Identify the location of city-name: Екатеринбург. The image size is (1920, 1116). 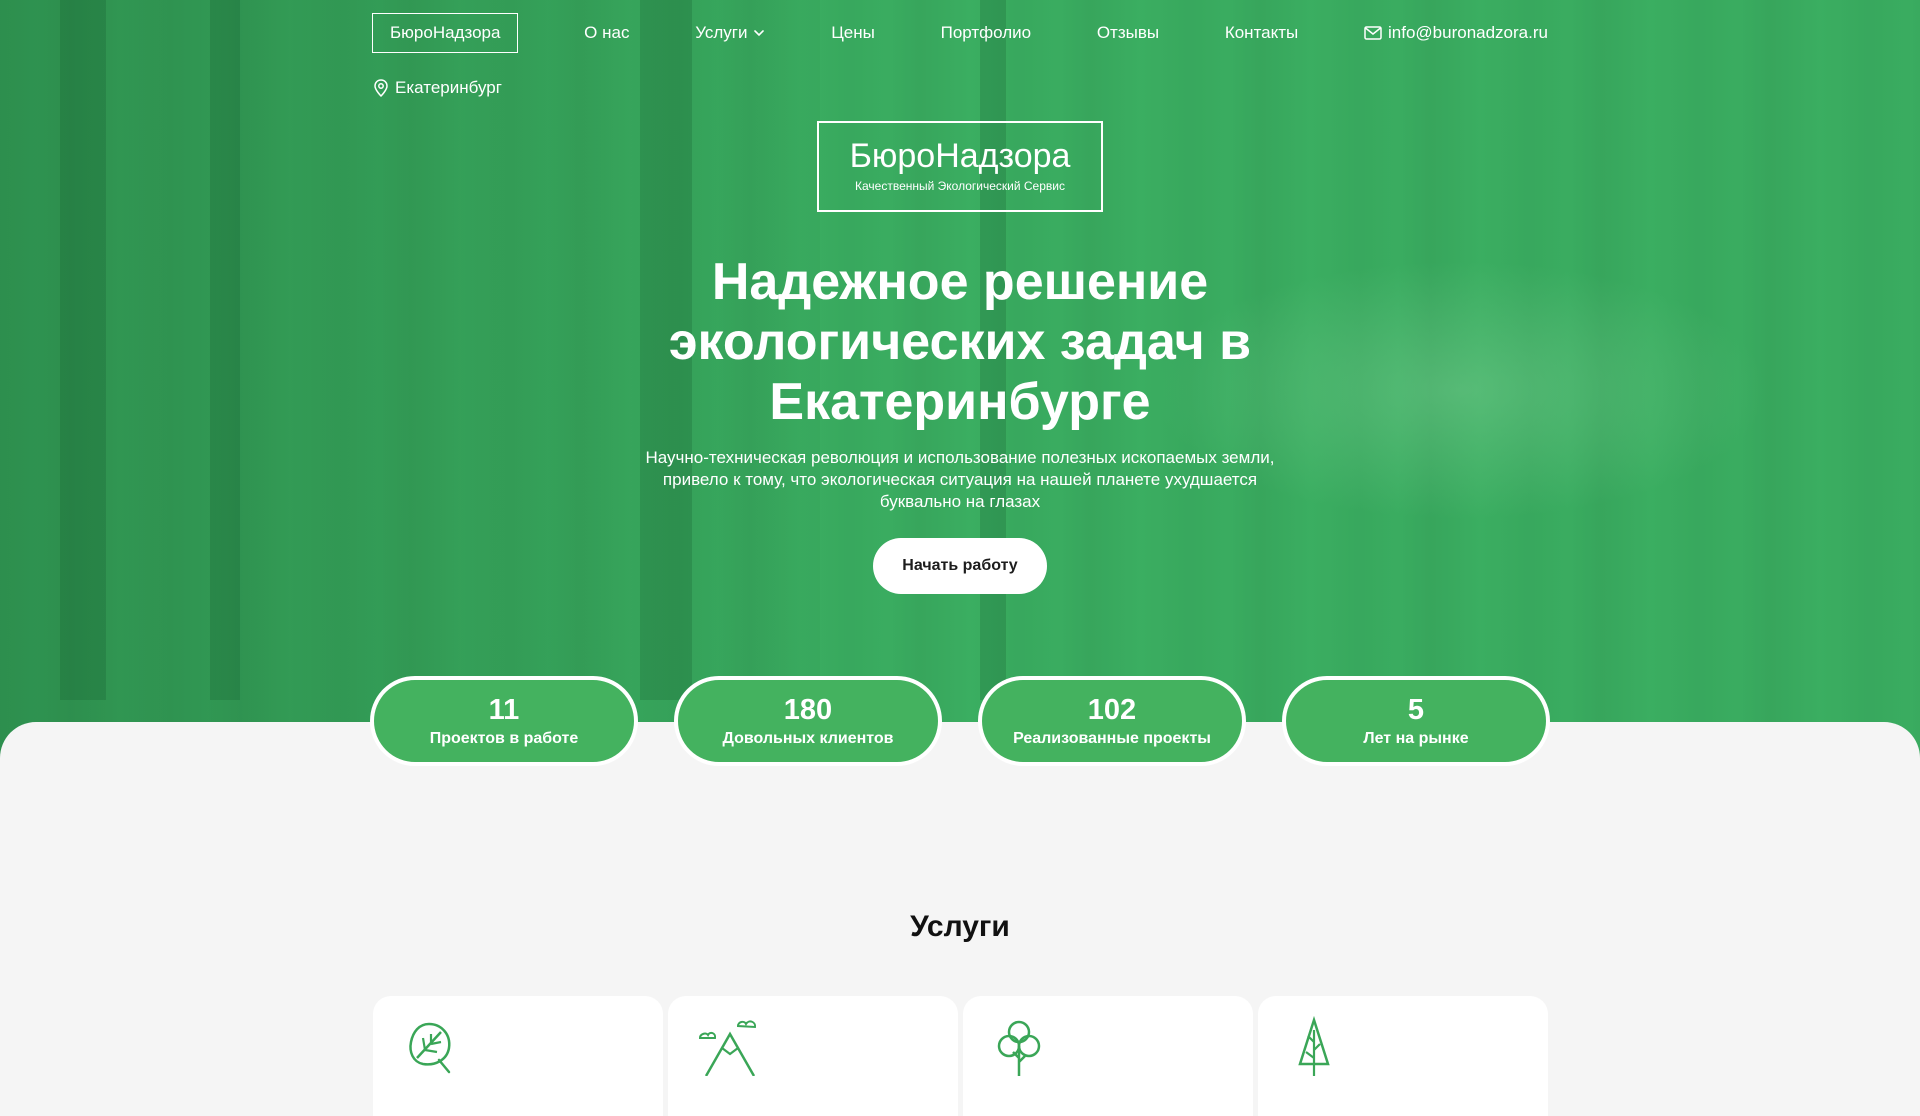
(448, 87).